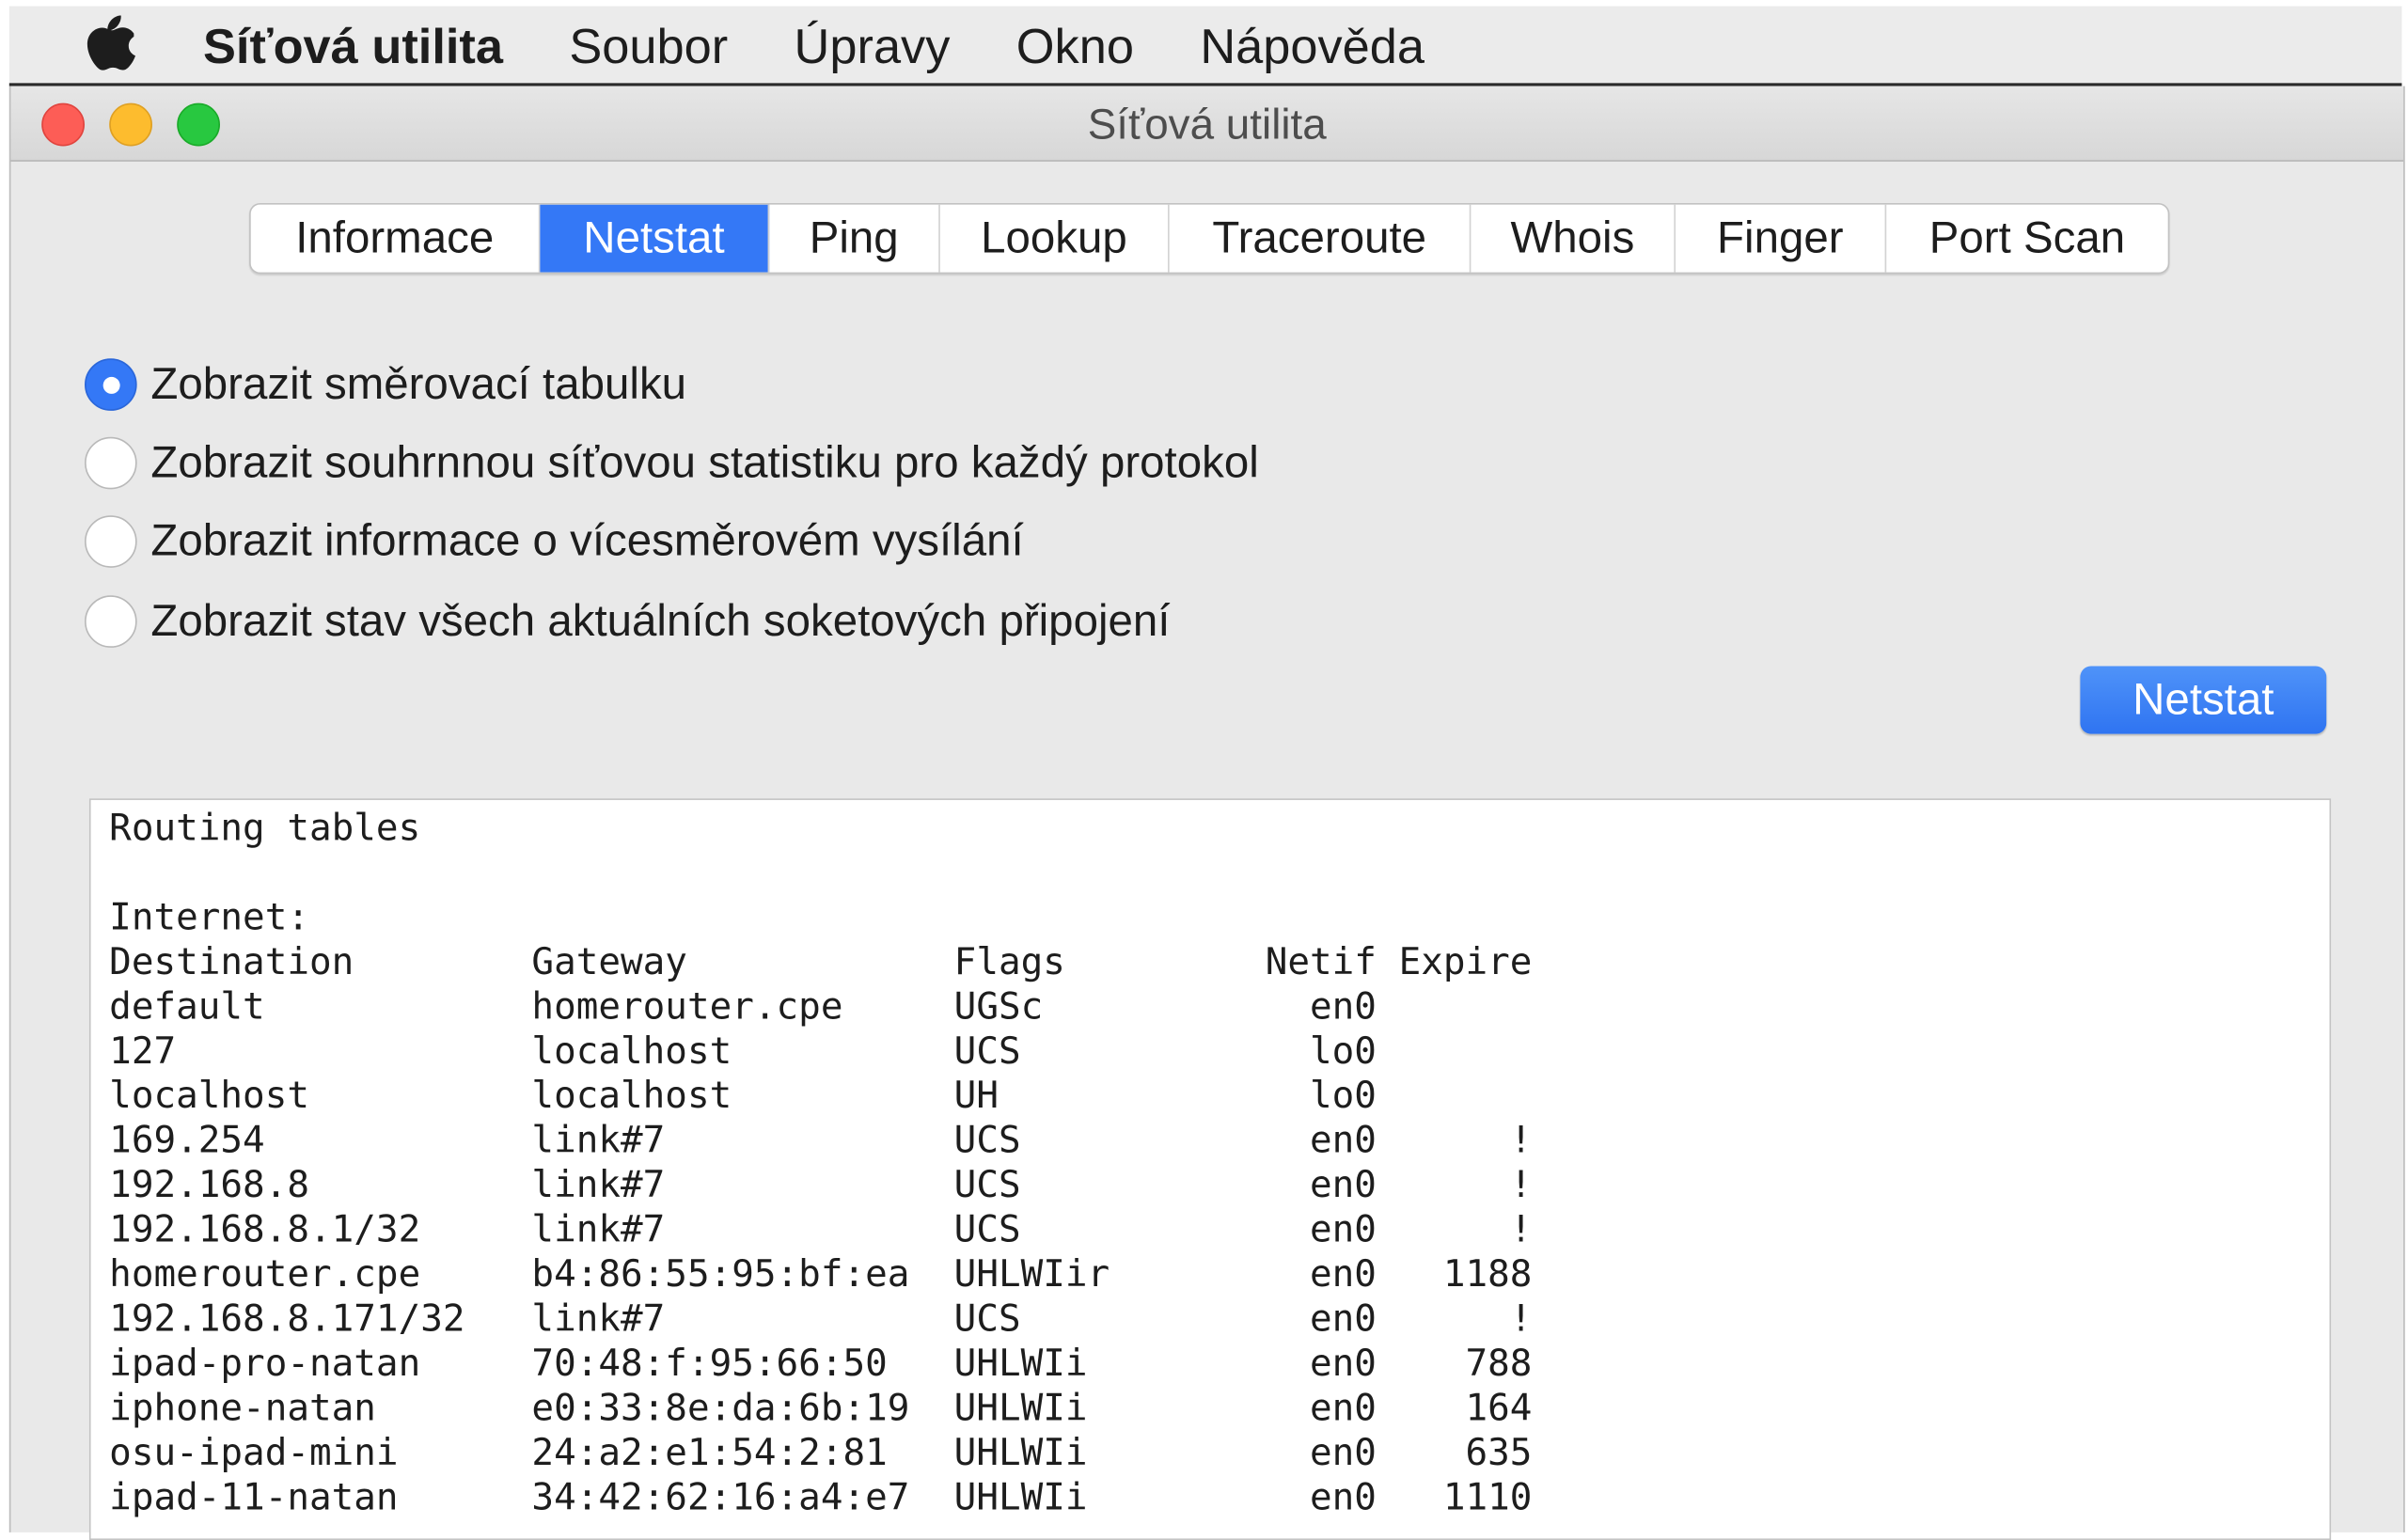 This screenshot has width=2408, height=1540. I want to click on option-label: Zobrazit směrovací tabulku, so click(418, 384).